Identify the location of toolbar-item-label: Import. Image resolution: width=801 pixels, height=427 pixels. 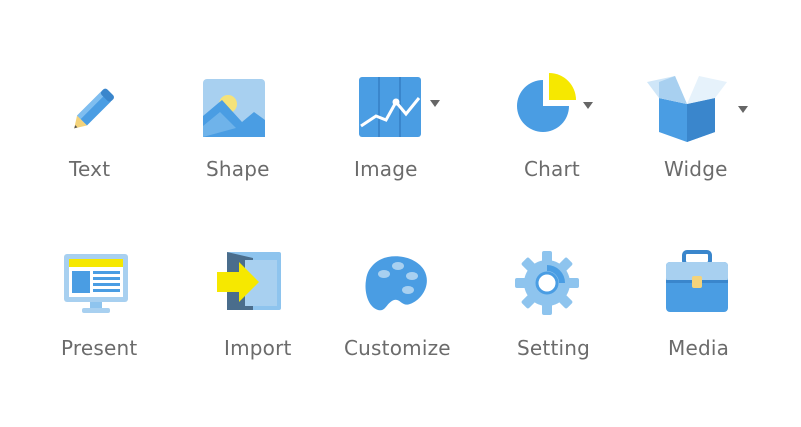
(258, 348).